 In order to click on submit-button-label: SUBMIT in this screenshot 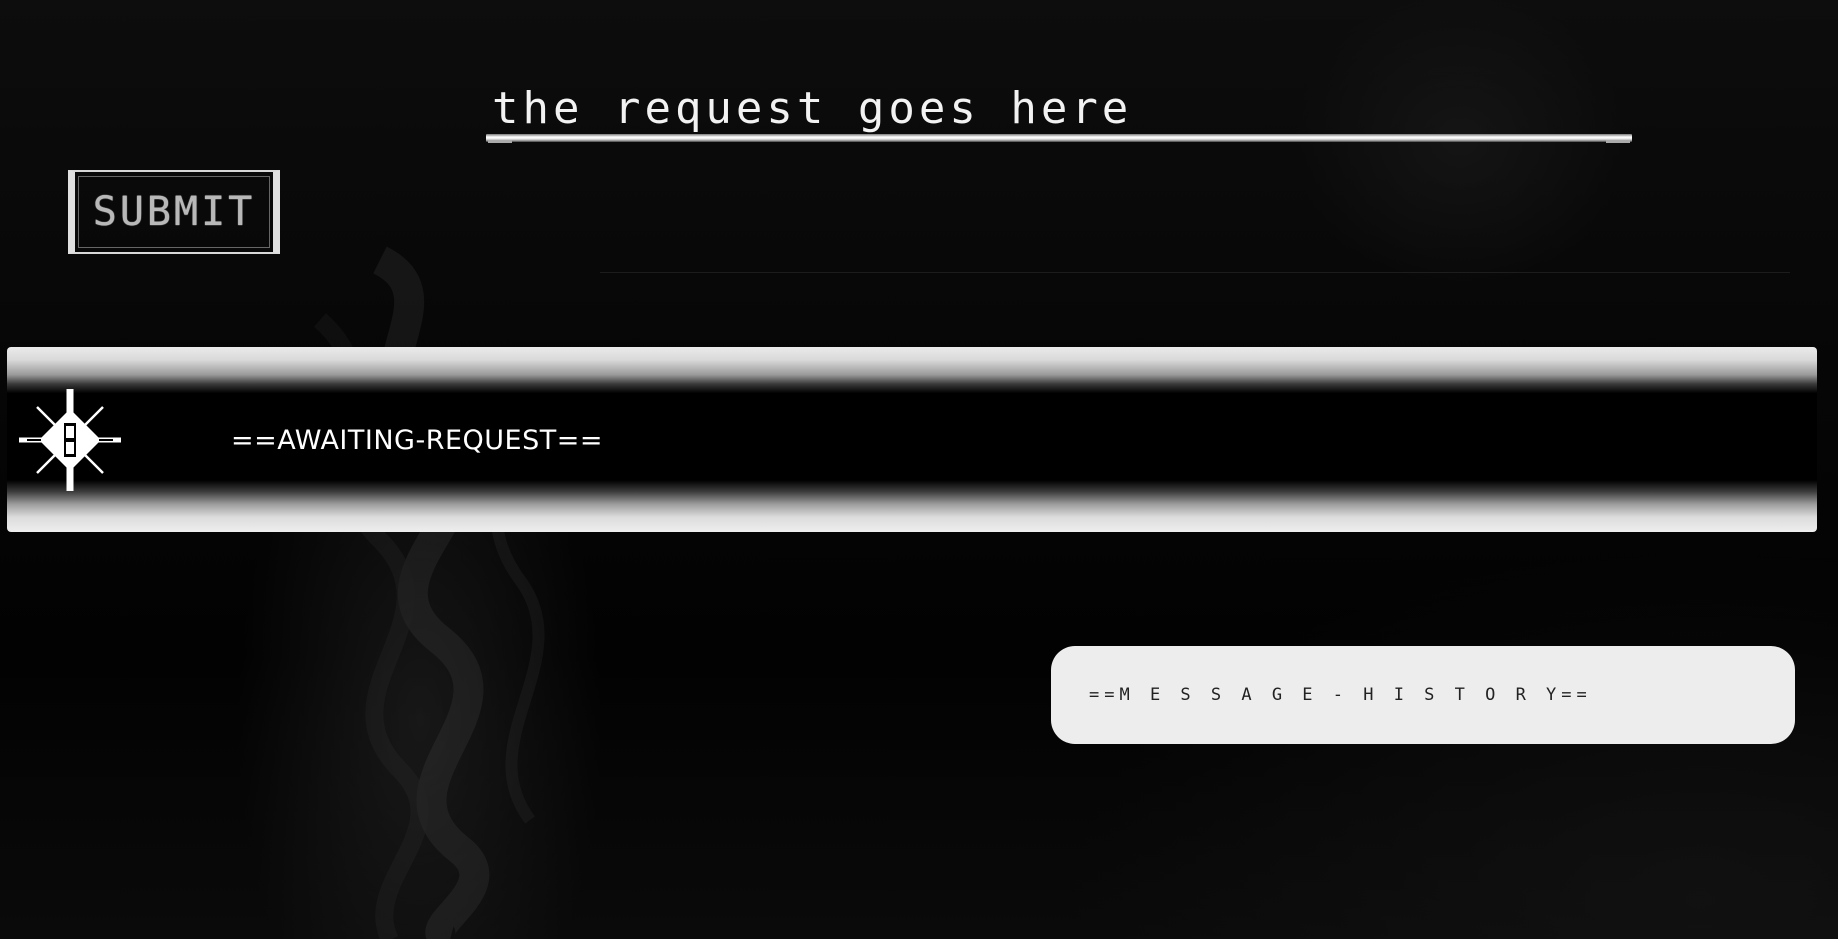, I will do `click(174, 212)`.